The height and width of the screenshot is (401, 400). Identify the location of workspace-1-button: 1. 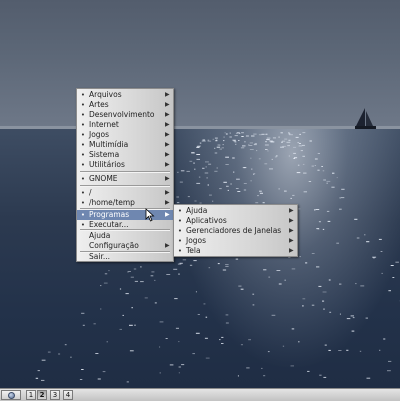
(31, 395).